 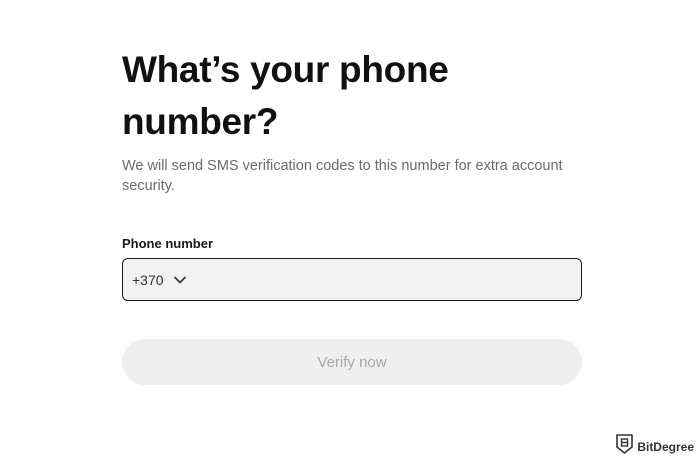 I want to click on phone-number-field: +370, so click(x=352, y=279).